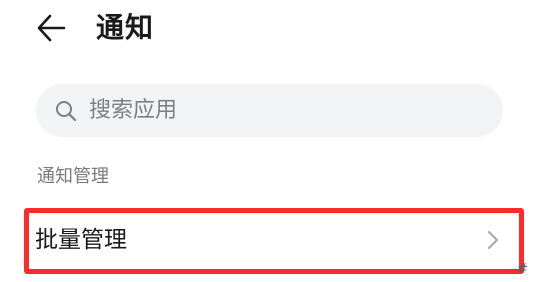 The height and width of the screenshot is (282, 540). I want to click on back-button, so click(54, 28).